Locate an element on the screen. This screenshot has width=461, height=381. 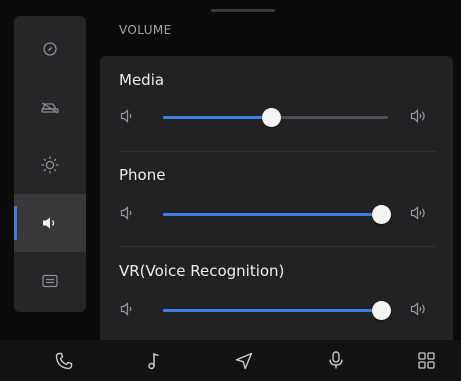
sidebar-item-vehicle is located at coordinates (50, 107).